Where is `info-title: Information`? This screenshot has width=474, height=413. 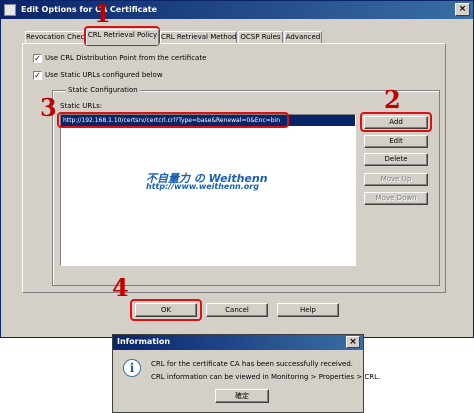
info-title: Information is located at coordinates (144, 341).